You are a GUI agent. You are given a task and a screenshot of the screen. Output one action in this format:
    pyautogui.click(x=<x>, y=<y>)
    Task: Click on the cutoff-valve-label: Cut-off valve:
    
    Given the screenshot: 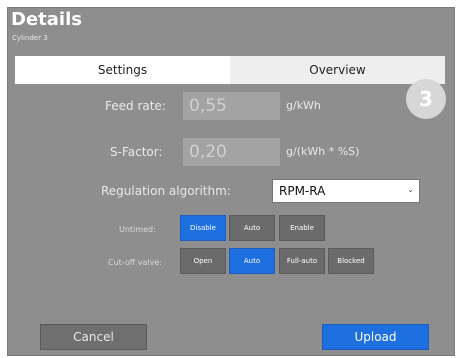 What is the action you would take?
    pyautogui.click(x=135, y=262)
    